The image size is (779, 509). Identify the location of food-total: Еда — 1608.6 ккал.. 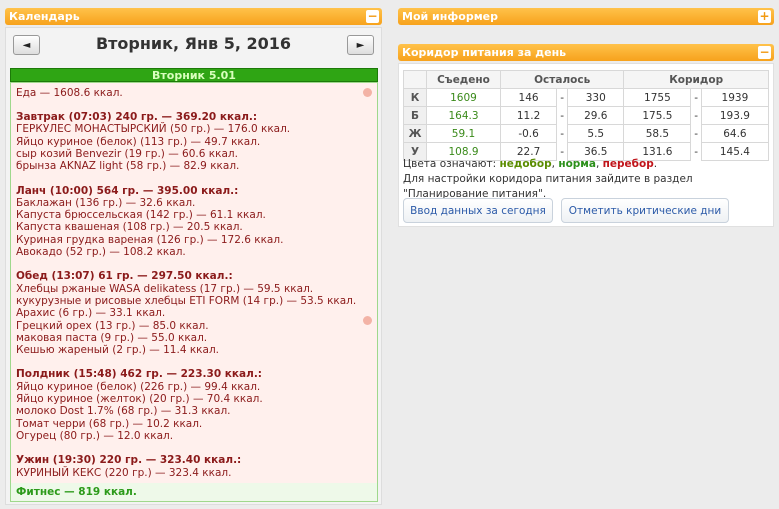
(69, 93).